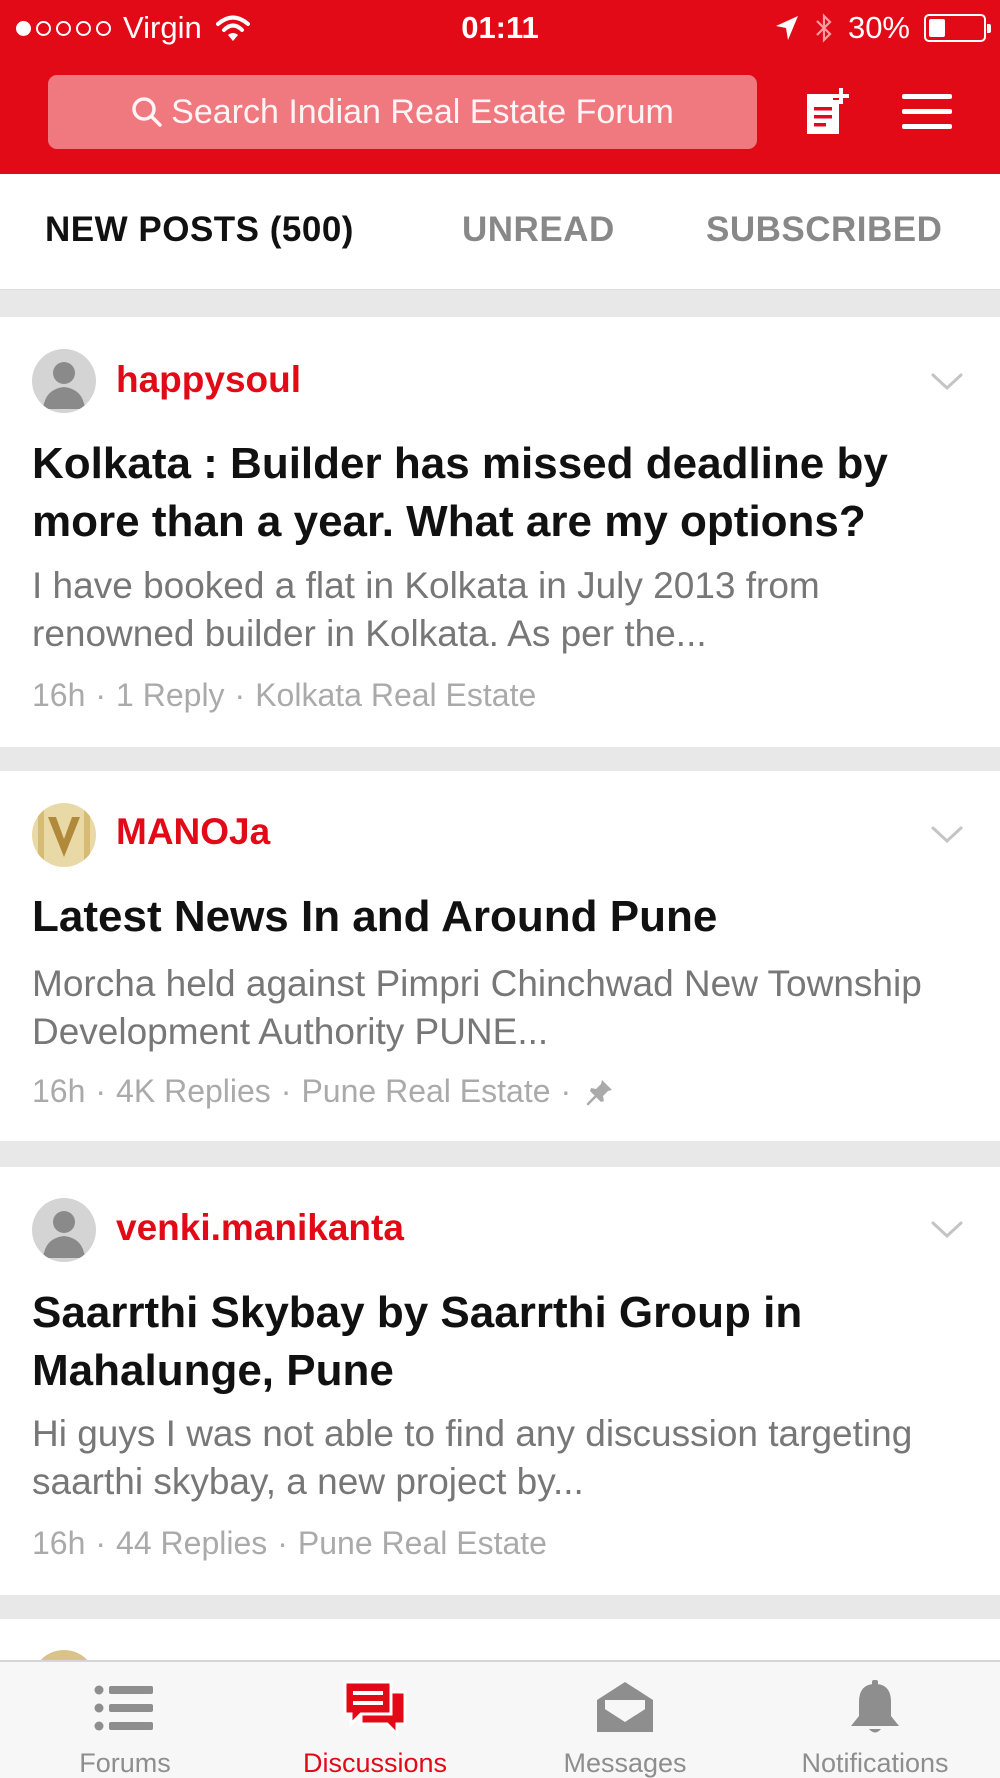 The width and height of the screenshot is (1000, 1778). I want to click on new-post-icon, so click(827, 113).